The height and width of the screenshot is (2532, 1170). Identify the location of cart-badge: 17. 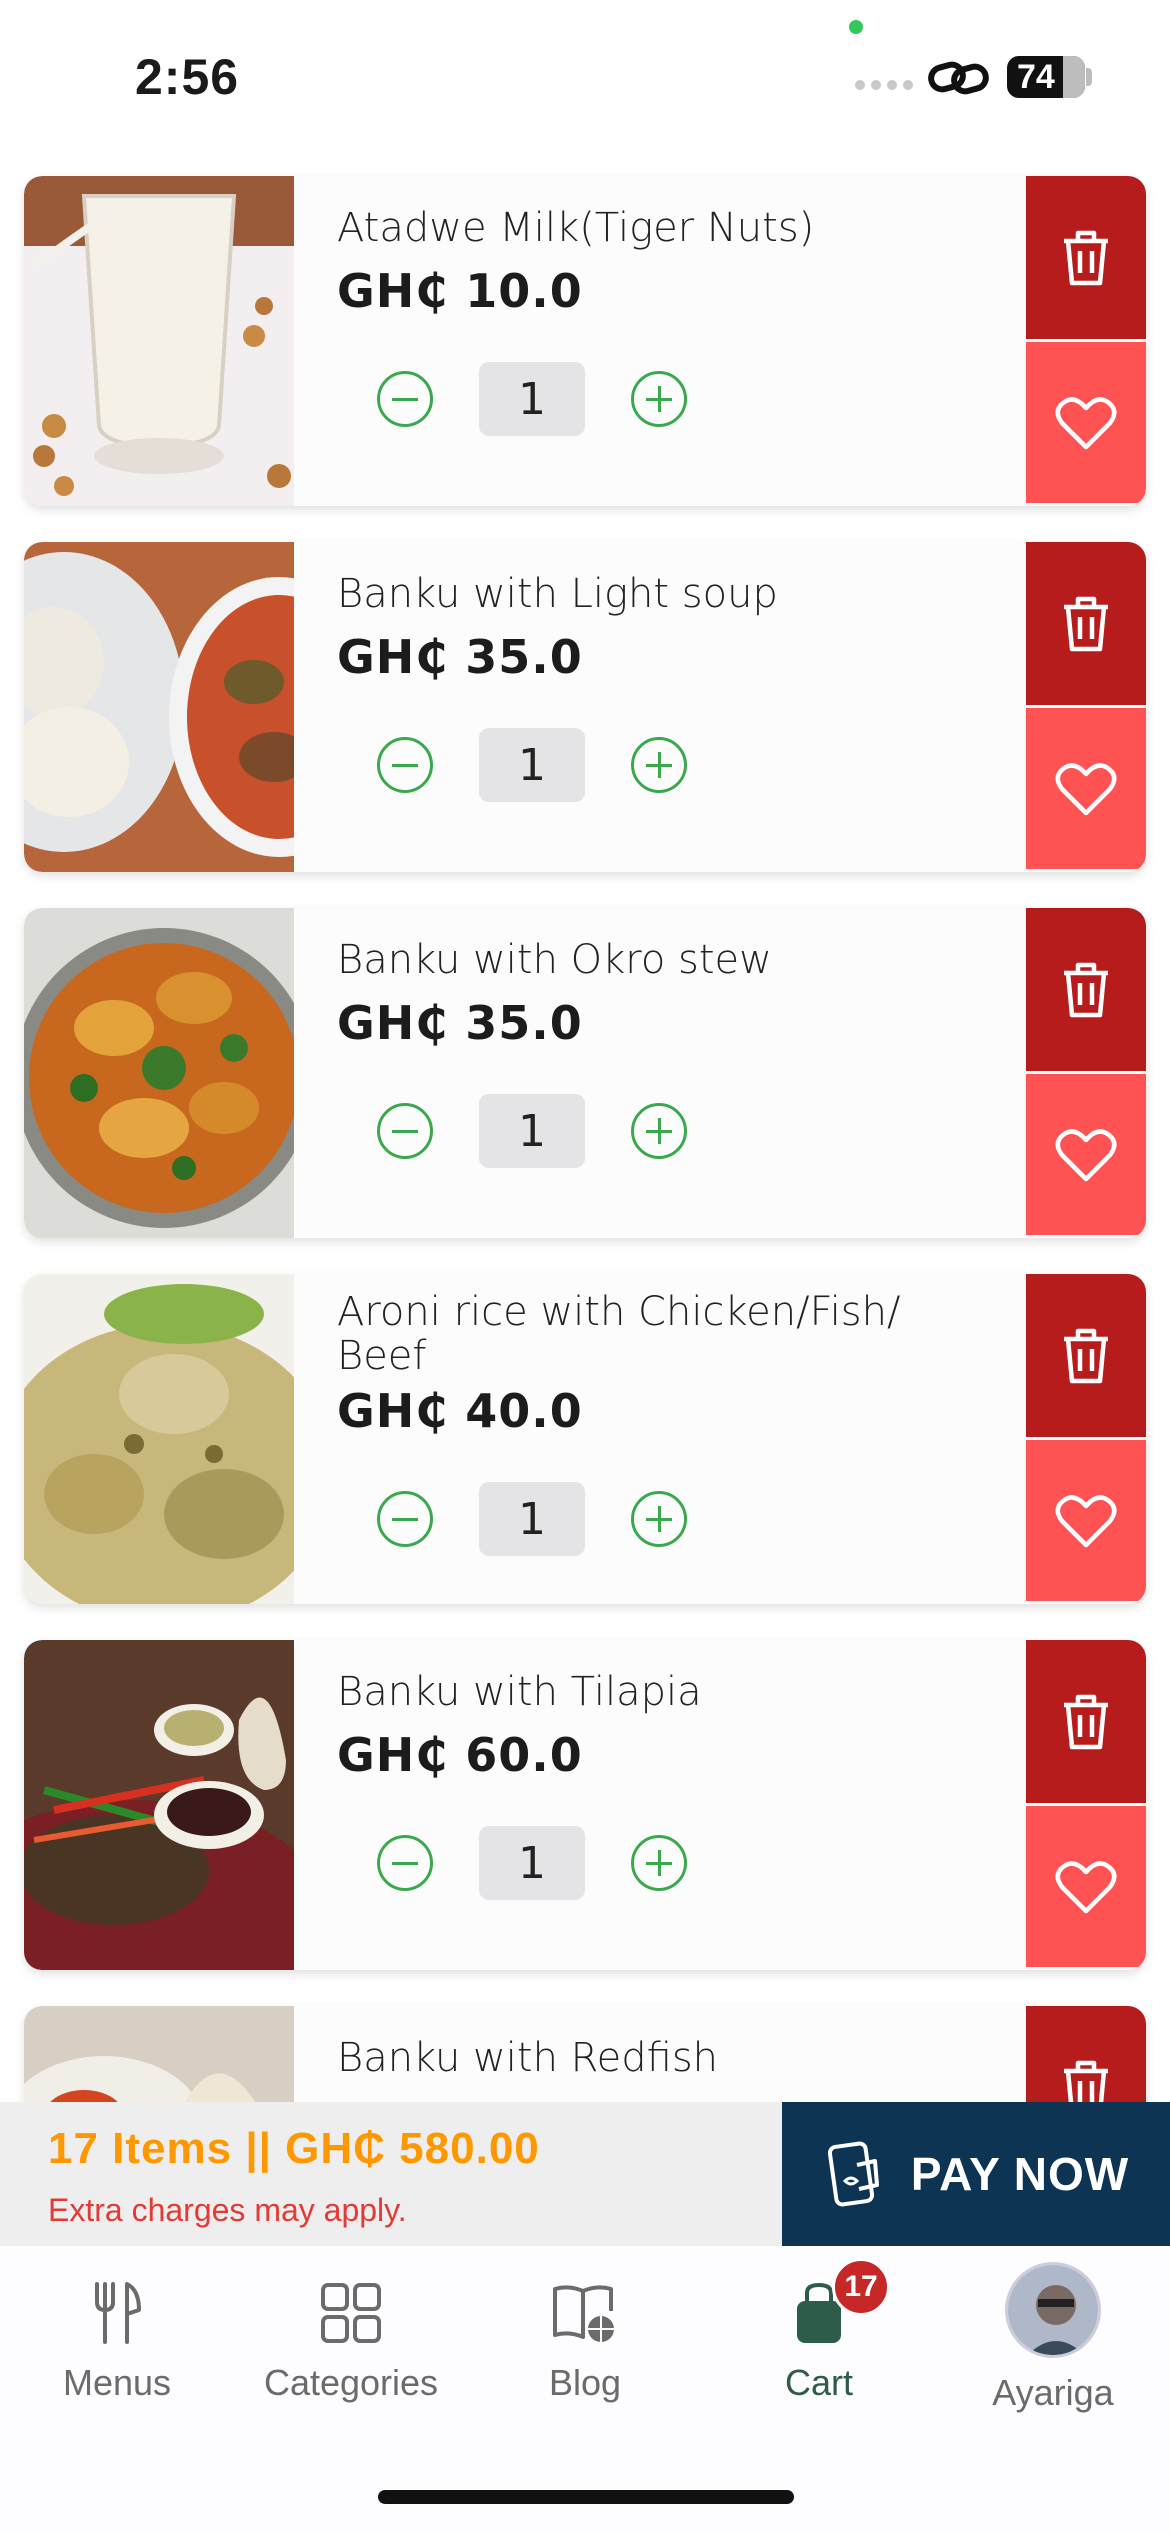
(861, 2287).